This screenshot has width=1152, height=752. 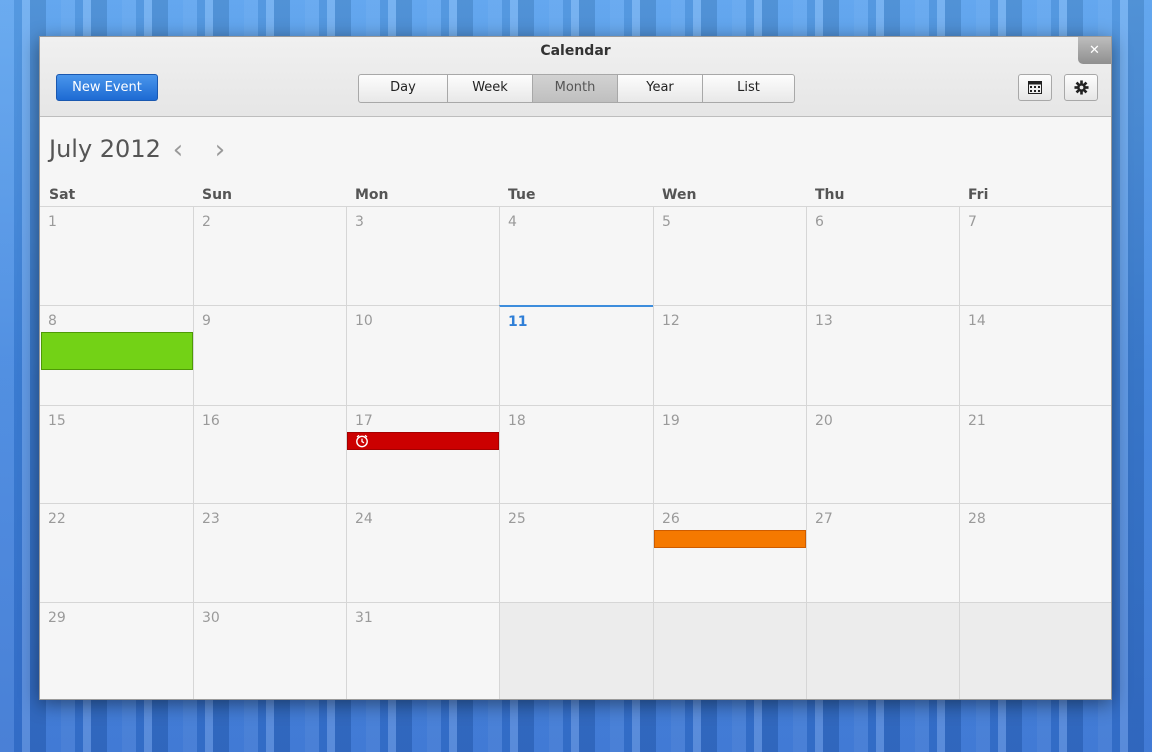 I want to click on day-cell-13: 13, so click(x=882, y=355).